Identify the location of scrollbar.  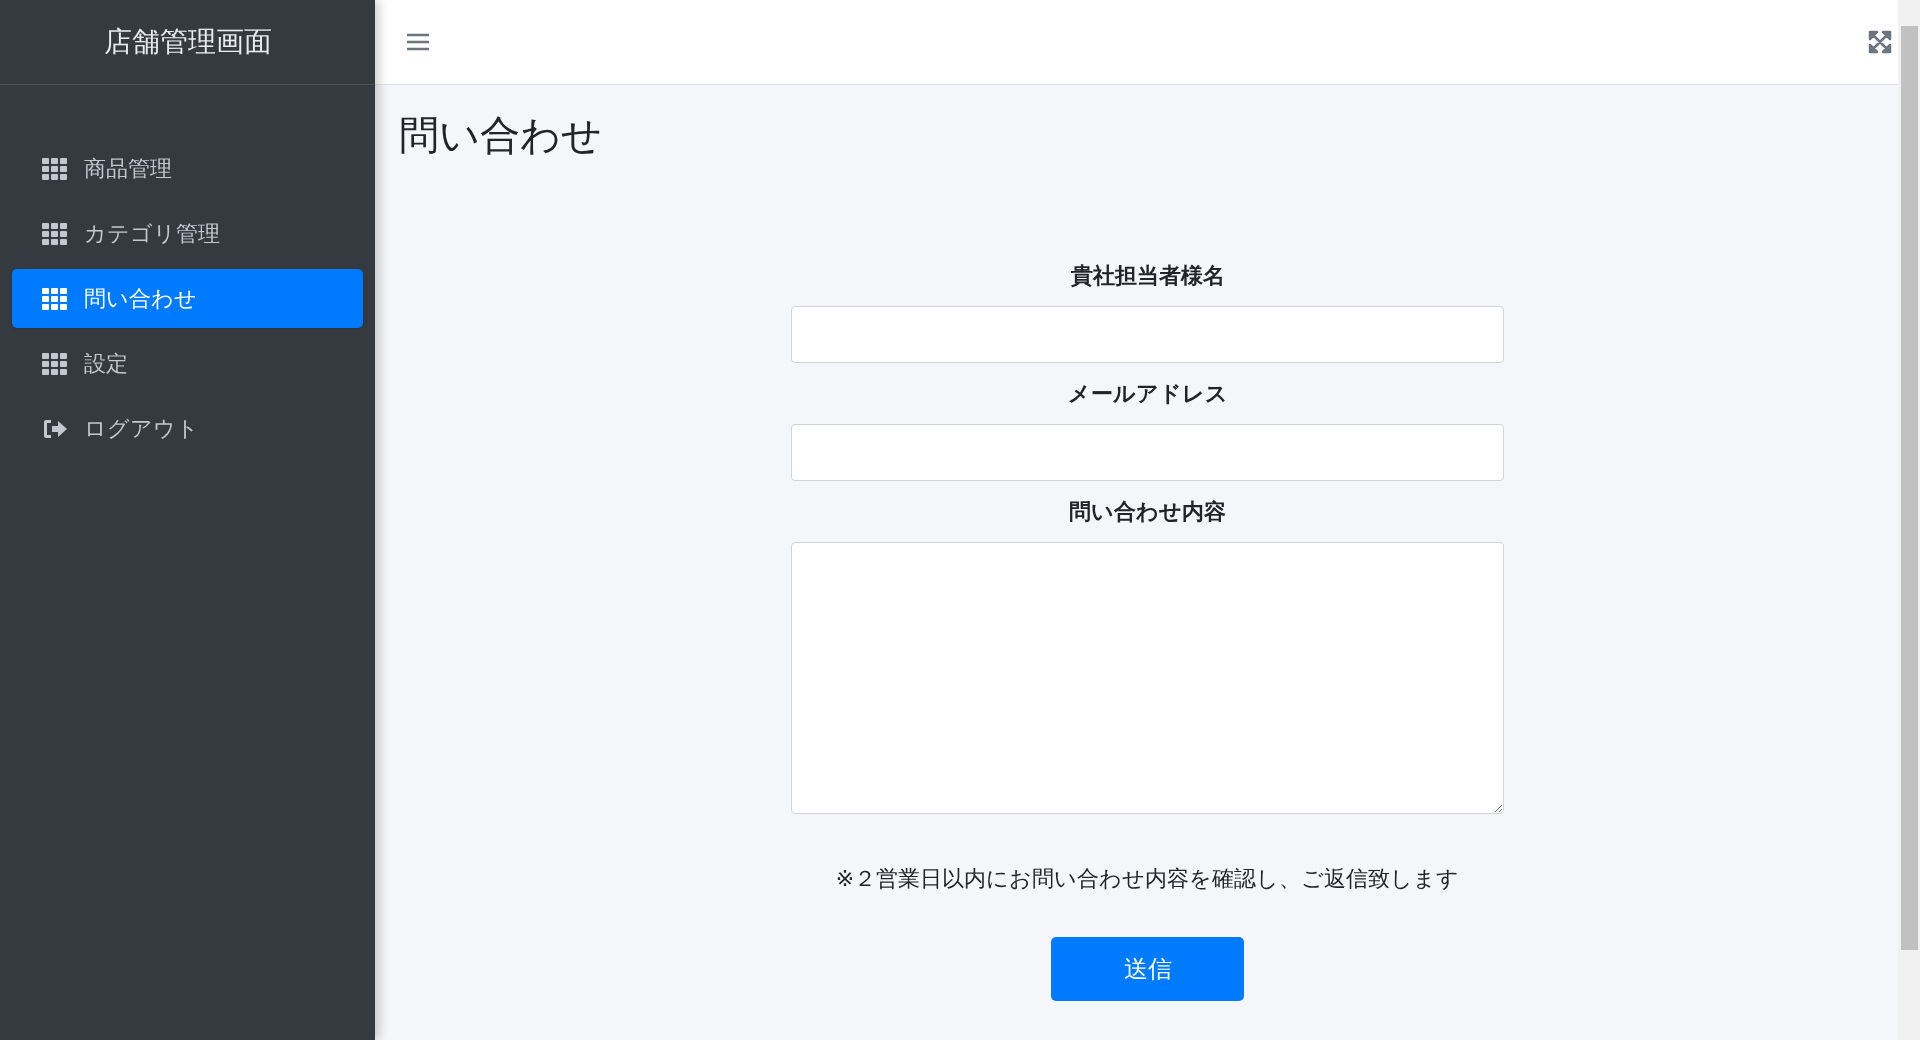
(1909, 520).